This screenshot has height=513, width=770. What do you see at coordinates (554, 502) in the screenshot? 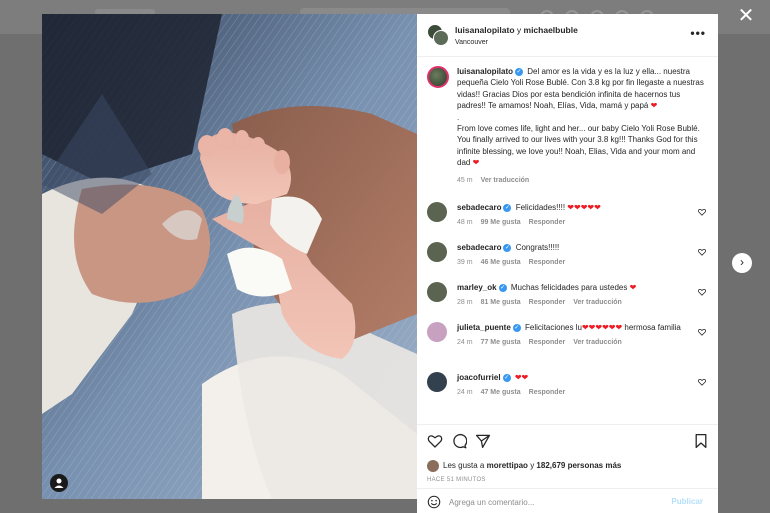
I see `comment-input` at bounding box center [554, 502].